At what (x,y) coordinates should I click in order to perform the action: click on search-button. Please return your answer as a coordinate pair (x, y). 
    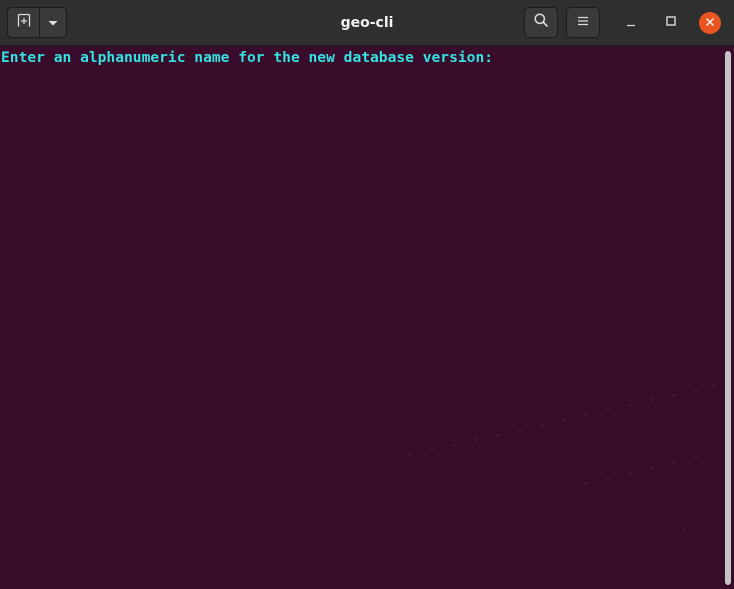
    Looking at the image, I should click on (541, 22).